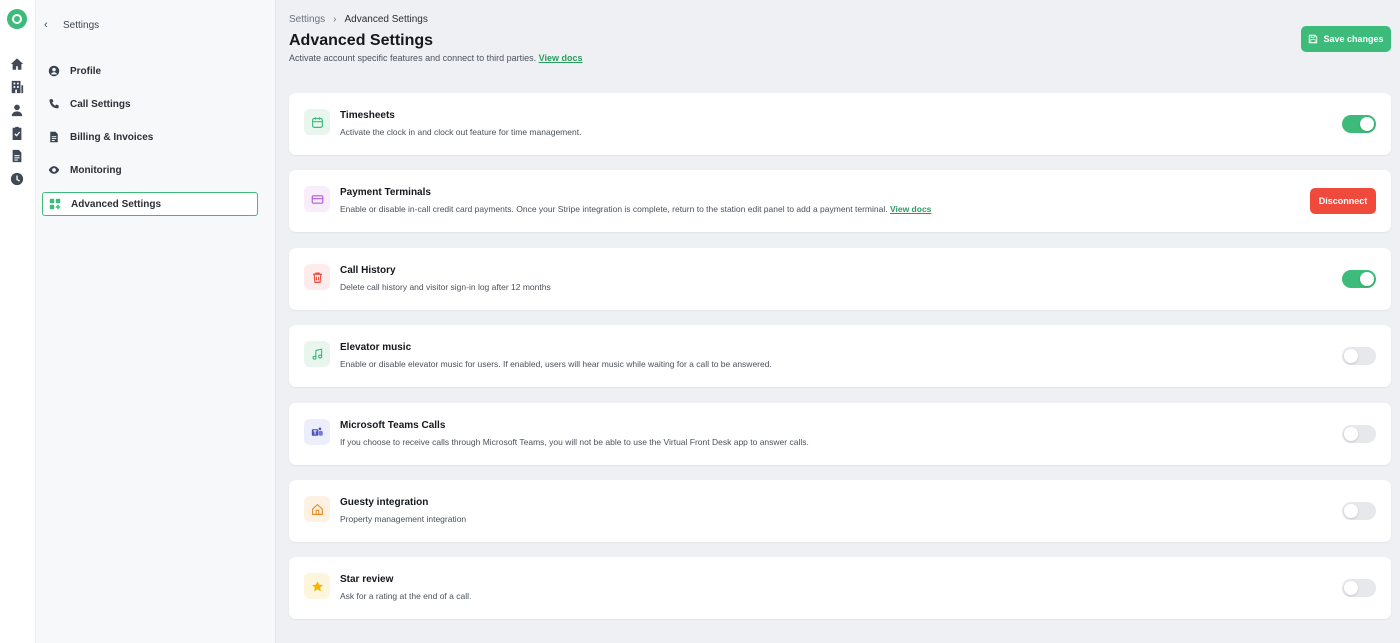 The height and width of the screenshot is (643, 1400). What do you see at coordinates (335, 19) in the screenshot?
I see `chevron-right-icon: ›` at bounding box center [335, 19].